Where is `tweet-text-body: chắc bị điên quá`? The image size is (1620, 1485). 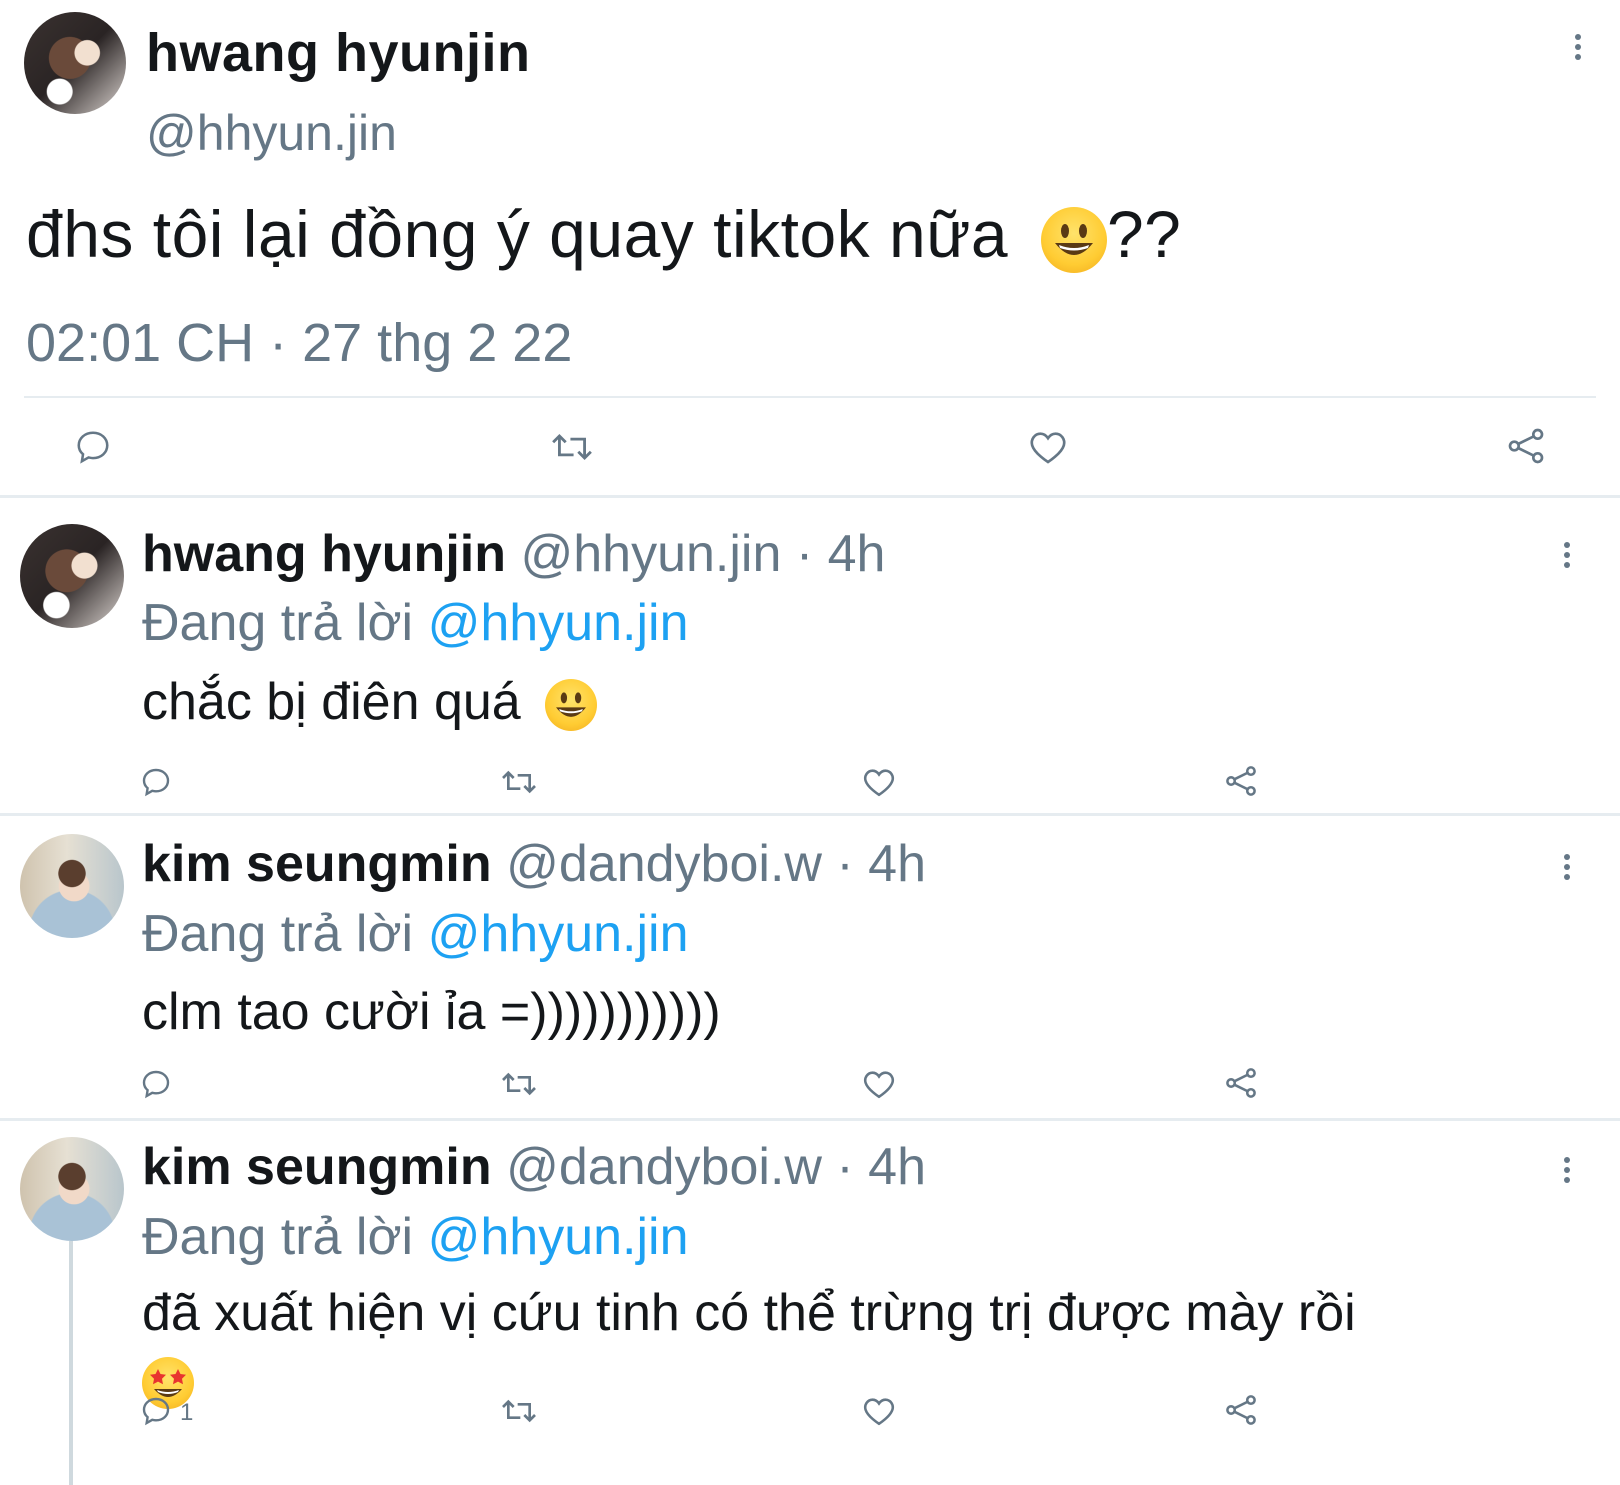
tweet-text-body: chắc bị điên quá is located at coordinates (331, 702).